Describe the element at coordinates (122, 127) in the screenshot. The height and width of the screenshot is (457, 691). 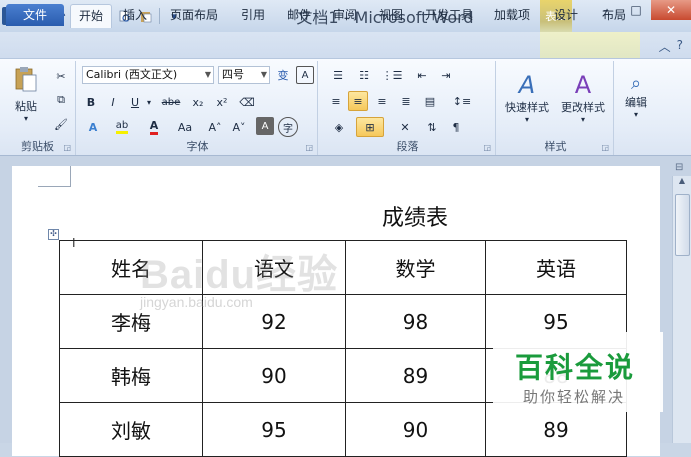
I see `highlight-color-button: ab` at that location.